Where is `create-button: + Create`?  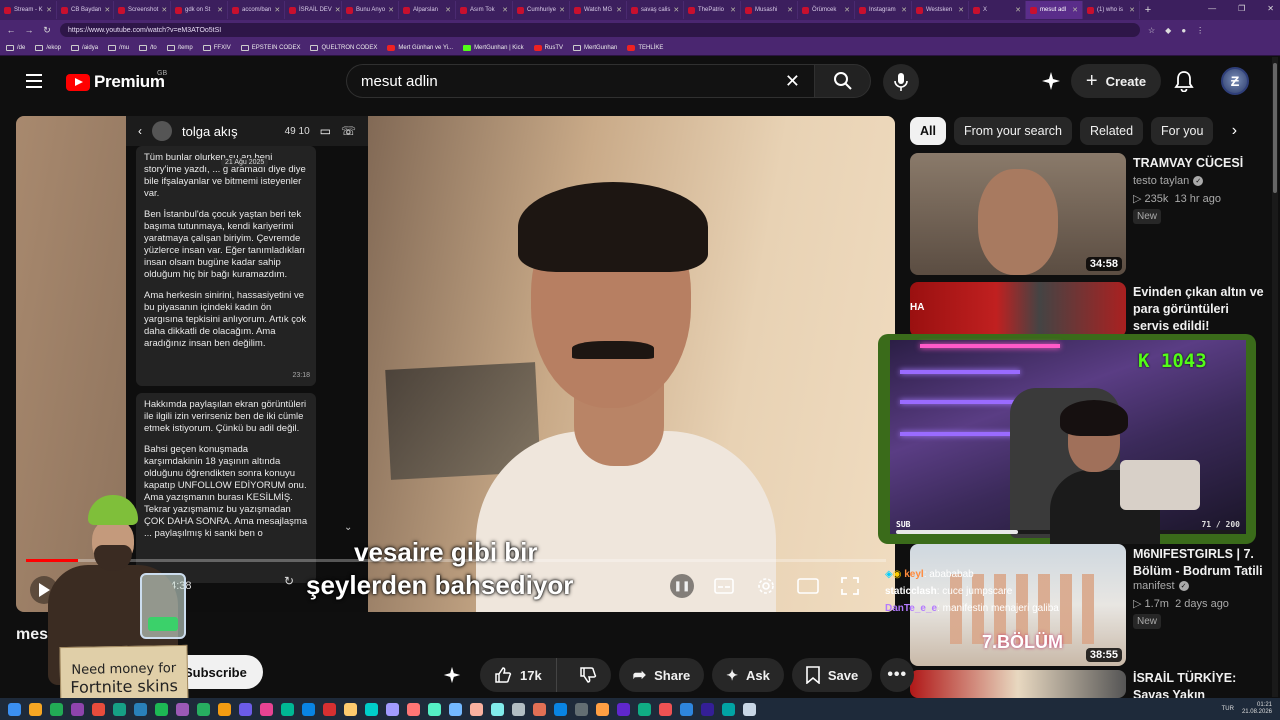 create-button: + Create is located at coordinates (1116, 81).